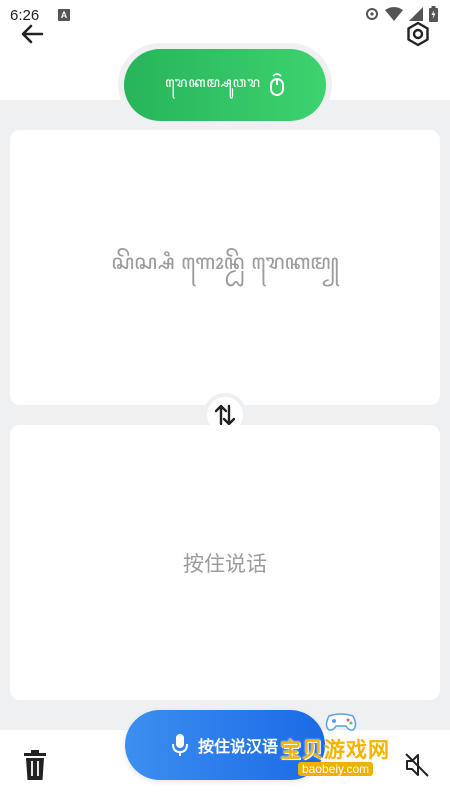  I want to click on talk-button-label: 按住说汉语, so click(237, 746).